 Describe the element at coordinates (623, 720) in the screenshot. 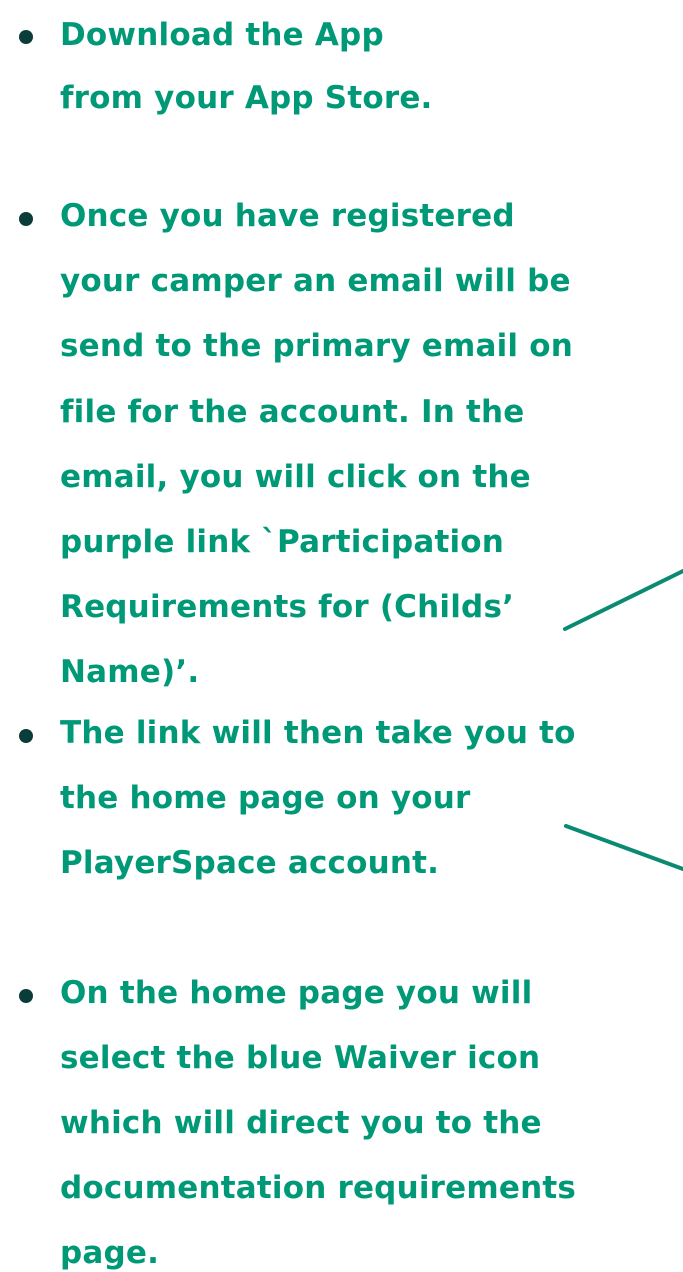

I see `connector-lines` at that location.